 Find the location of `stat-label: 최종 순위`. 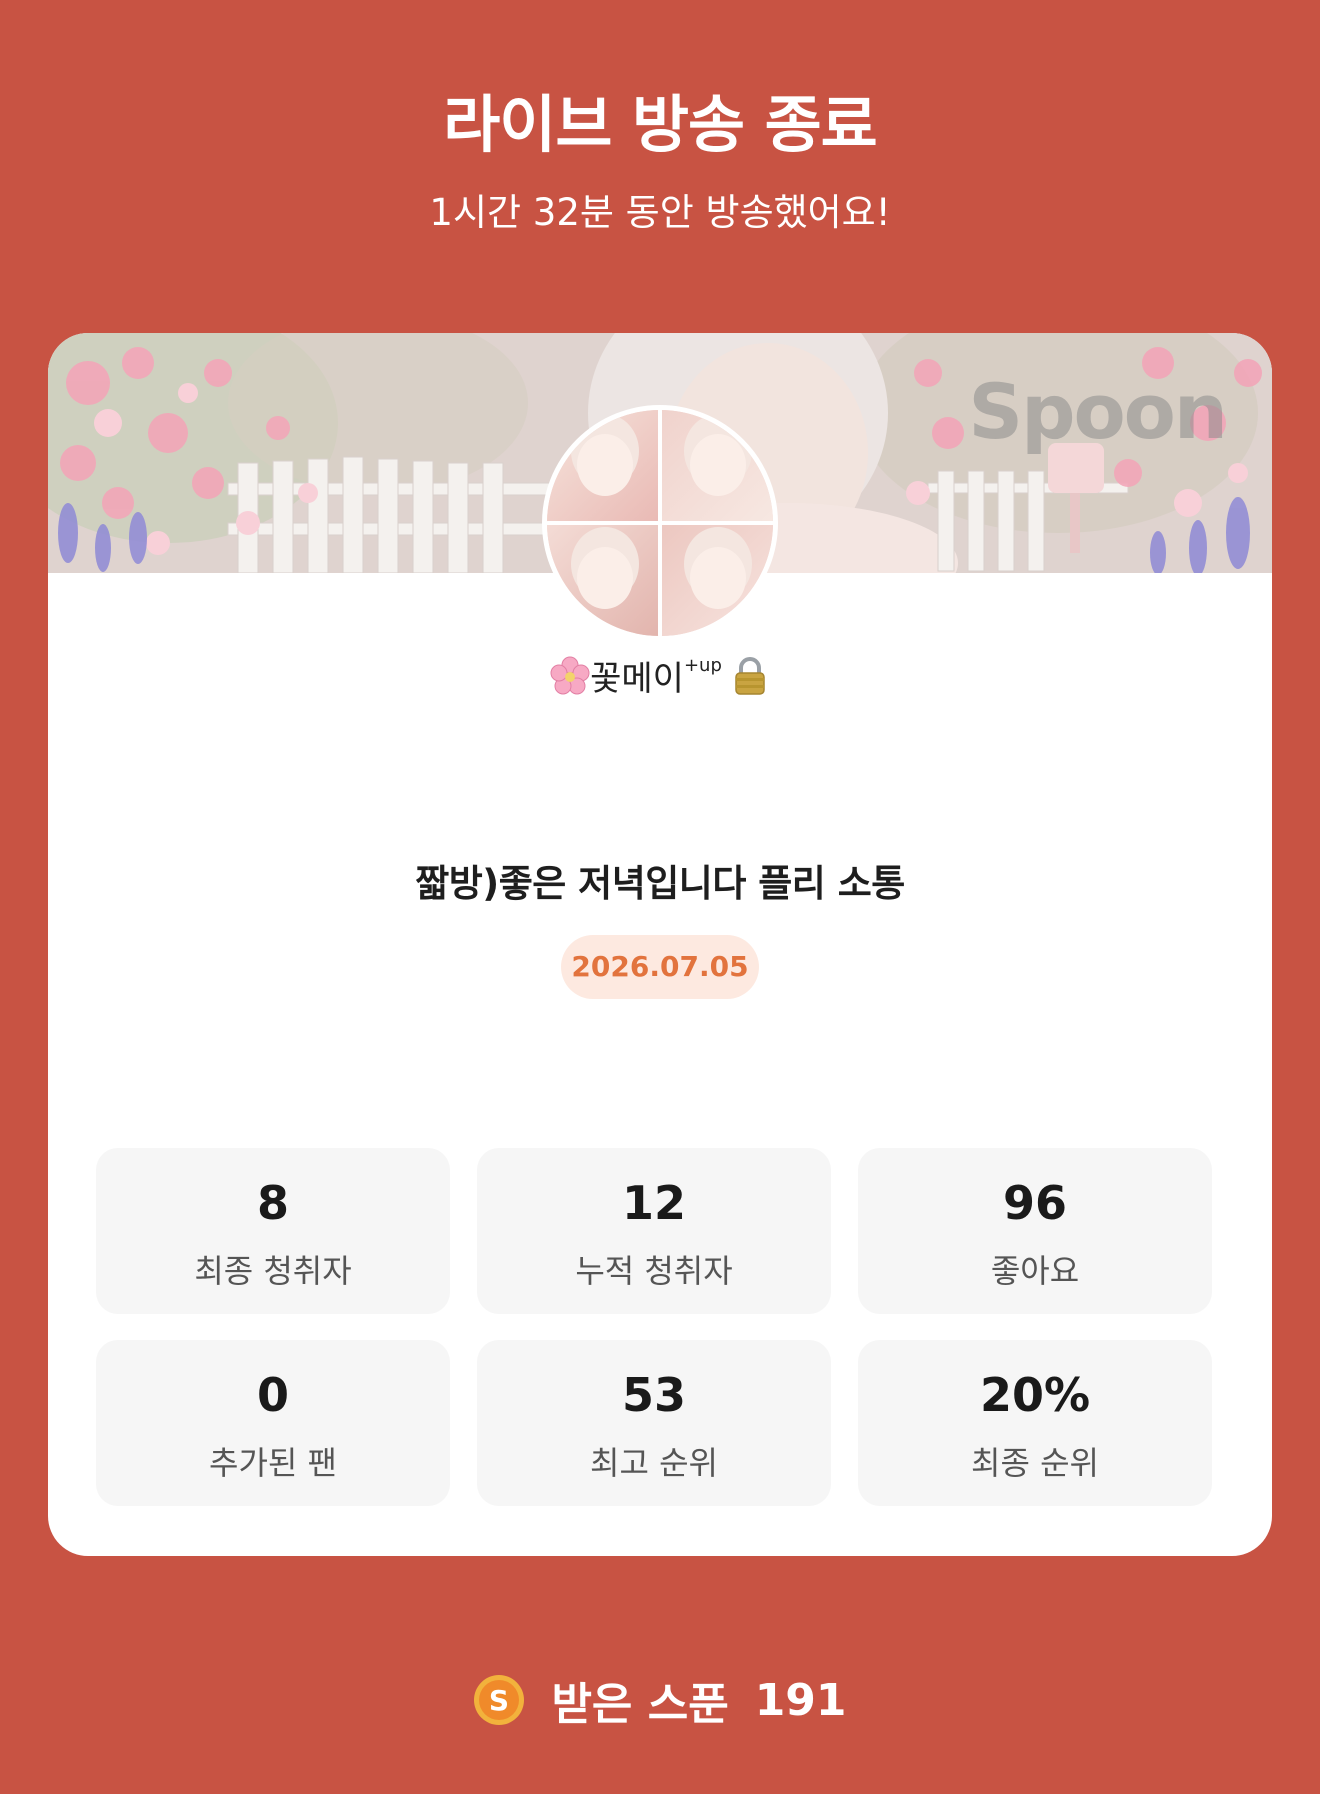

stat-label: 최종 순위 is located at coordinates (1035, 1463).